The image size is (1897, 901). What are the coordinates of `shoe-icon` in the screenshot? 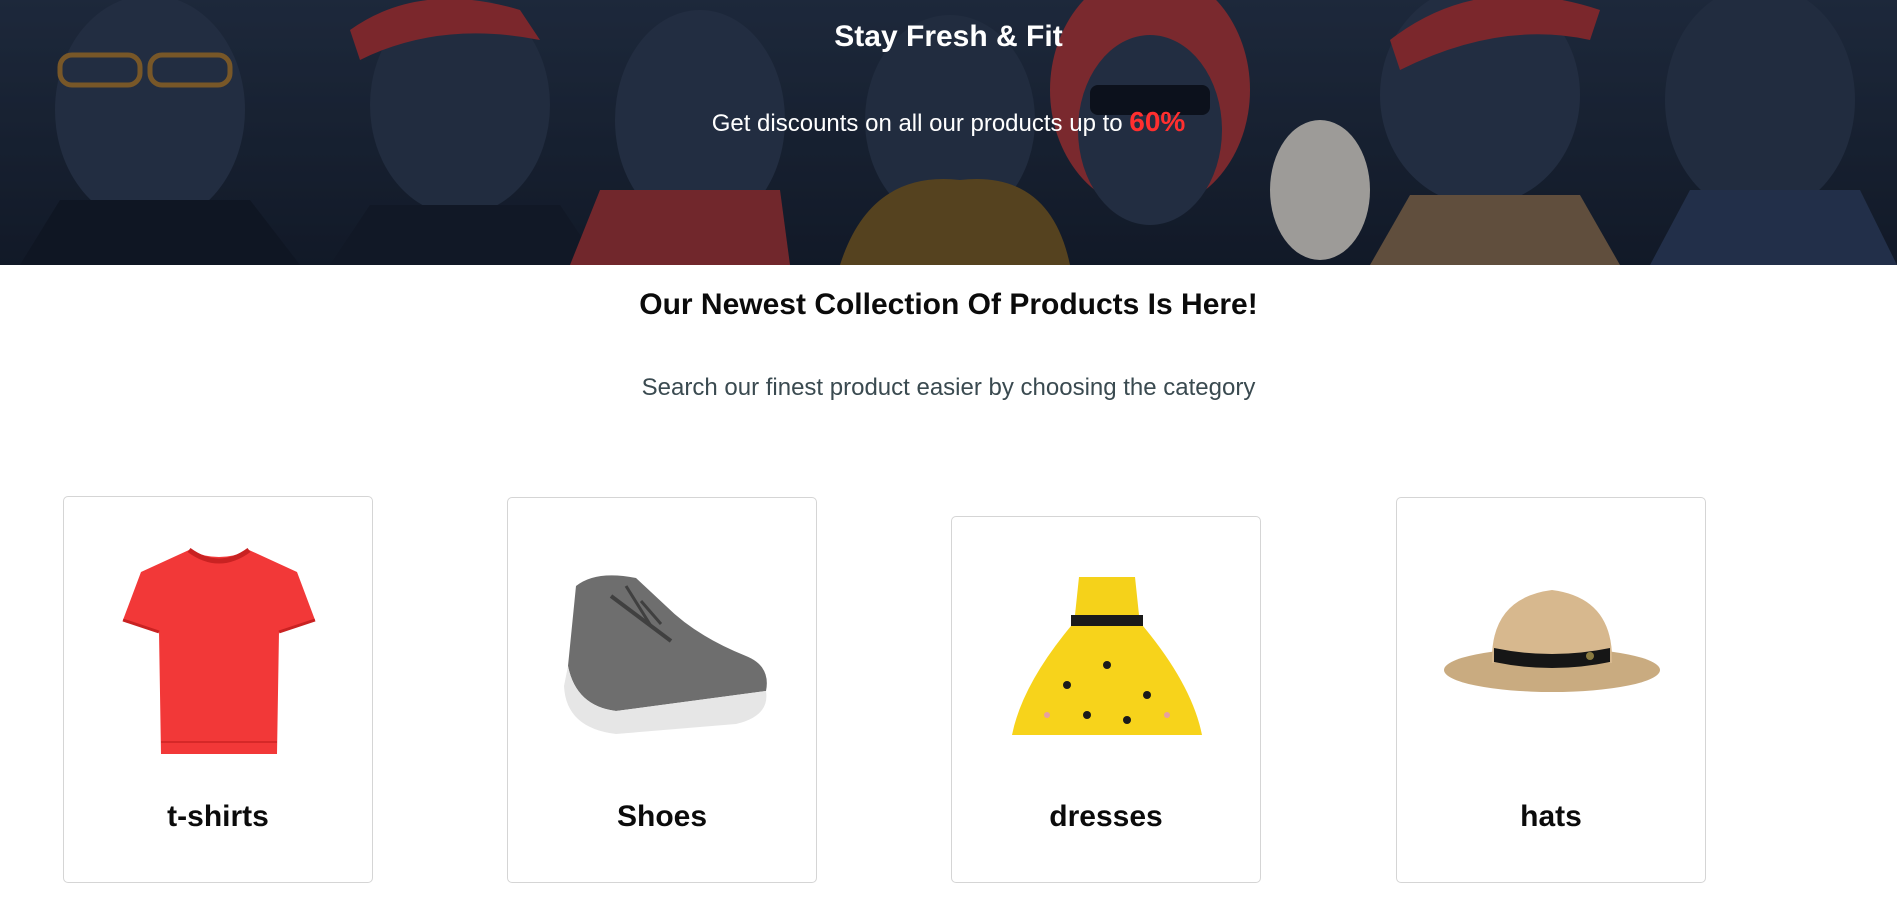 It's located at (665, 654).